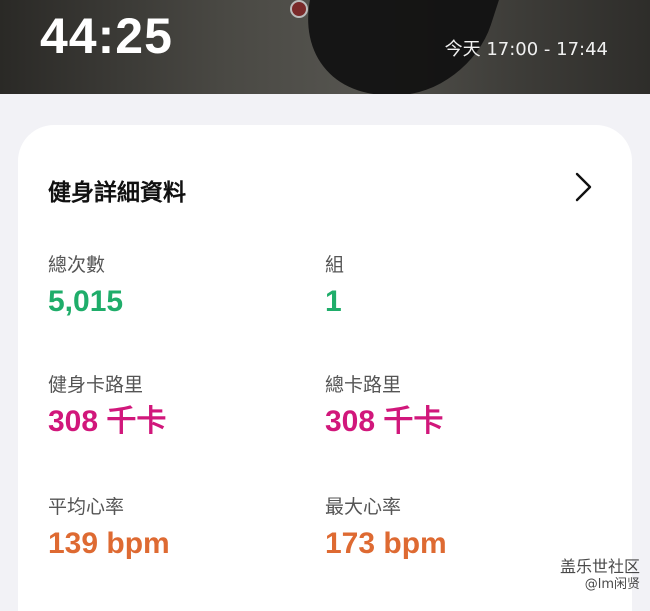  I want to click on stat-label: 最大心率, so click(363, 507).